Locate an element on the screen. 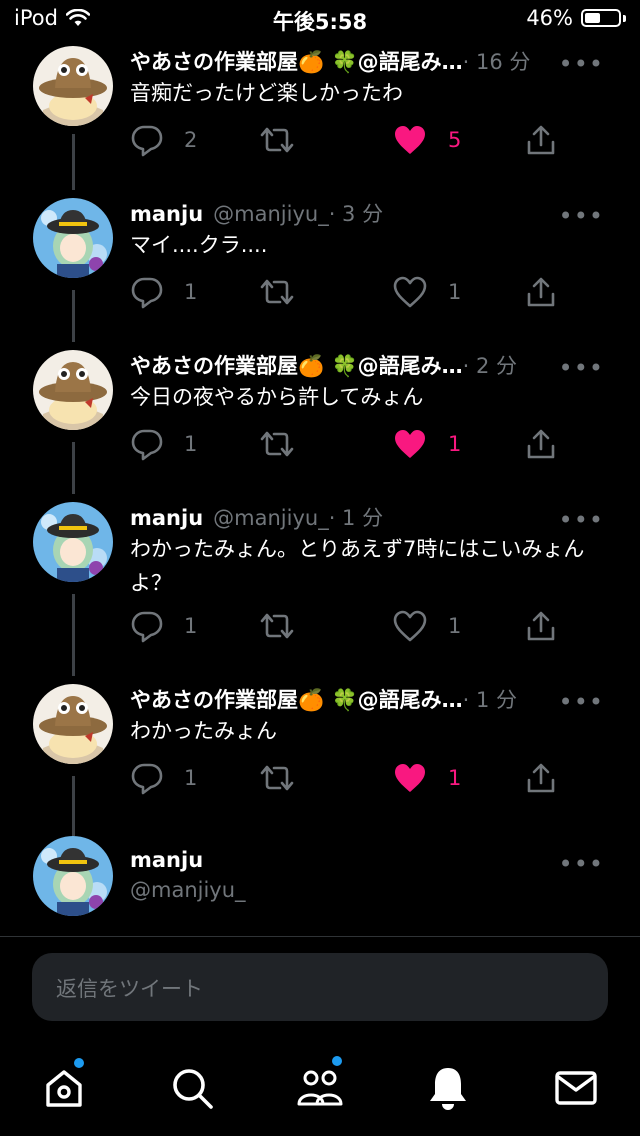 Image resolution: width=640 pixels, height=1136 pixels. tweet-header: やあさの作業部屋🍊 🍀@語尾み…· 2 分 is located at coordinates (323, 365).